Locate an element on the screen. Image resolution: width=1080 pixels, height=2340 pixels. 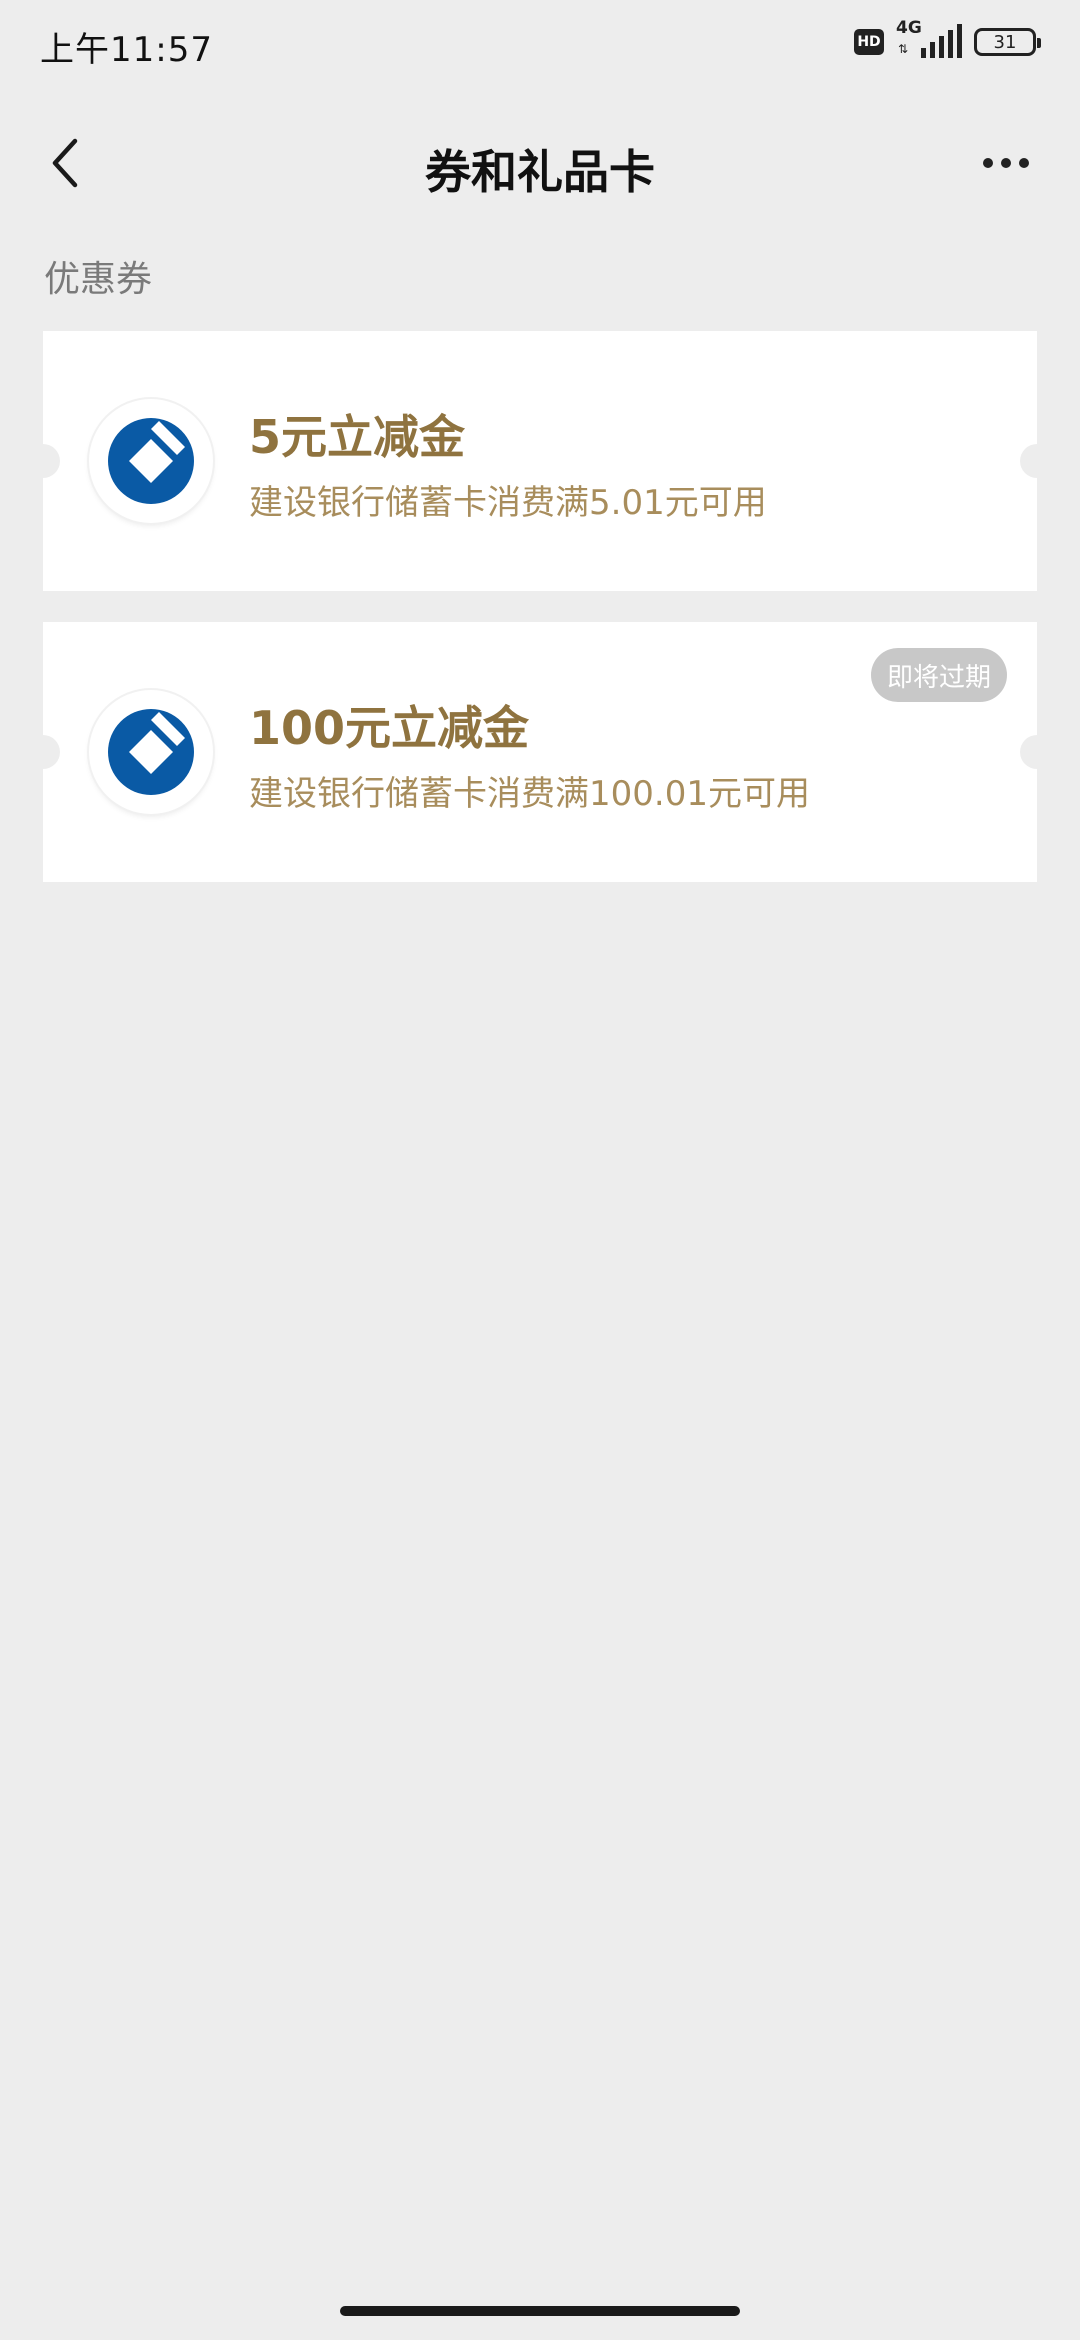
status-icons: HD 4G ⇅ 31 is located at coordinates (947, 40).